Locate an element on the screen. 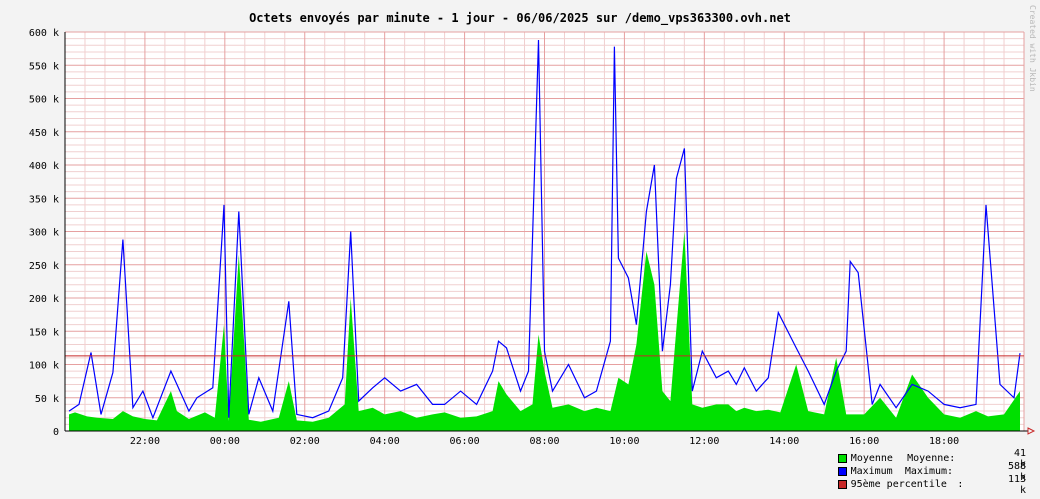  legend-label: Moyenne: is located at coordinates (931, 458).